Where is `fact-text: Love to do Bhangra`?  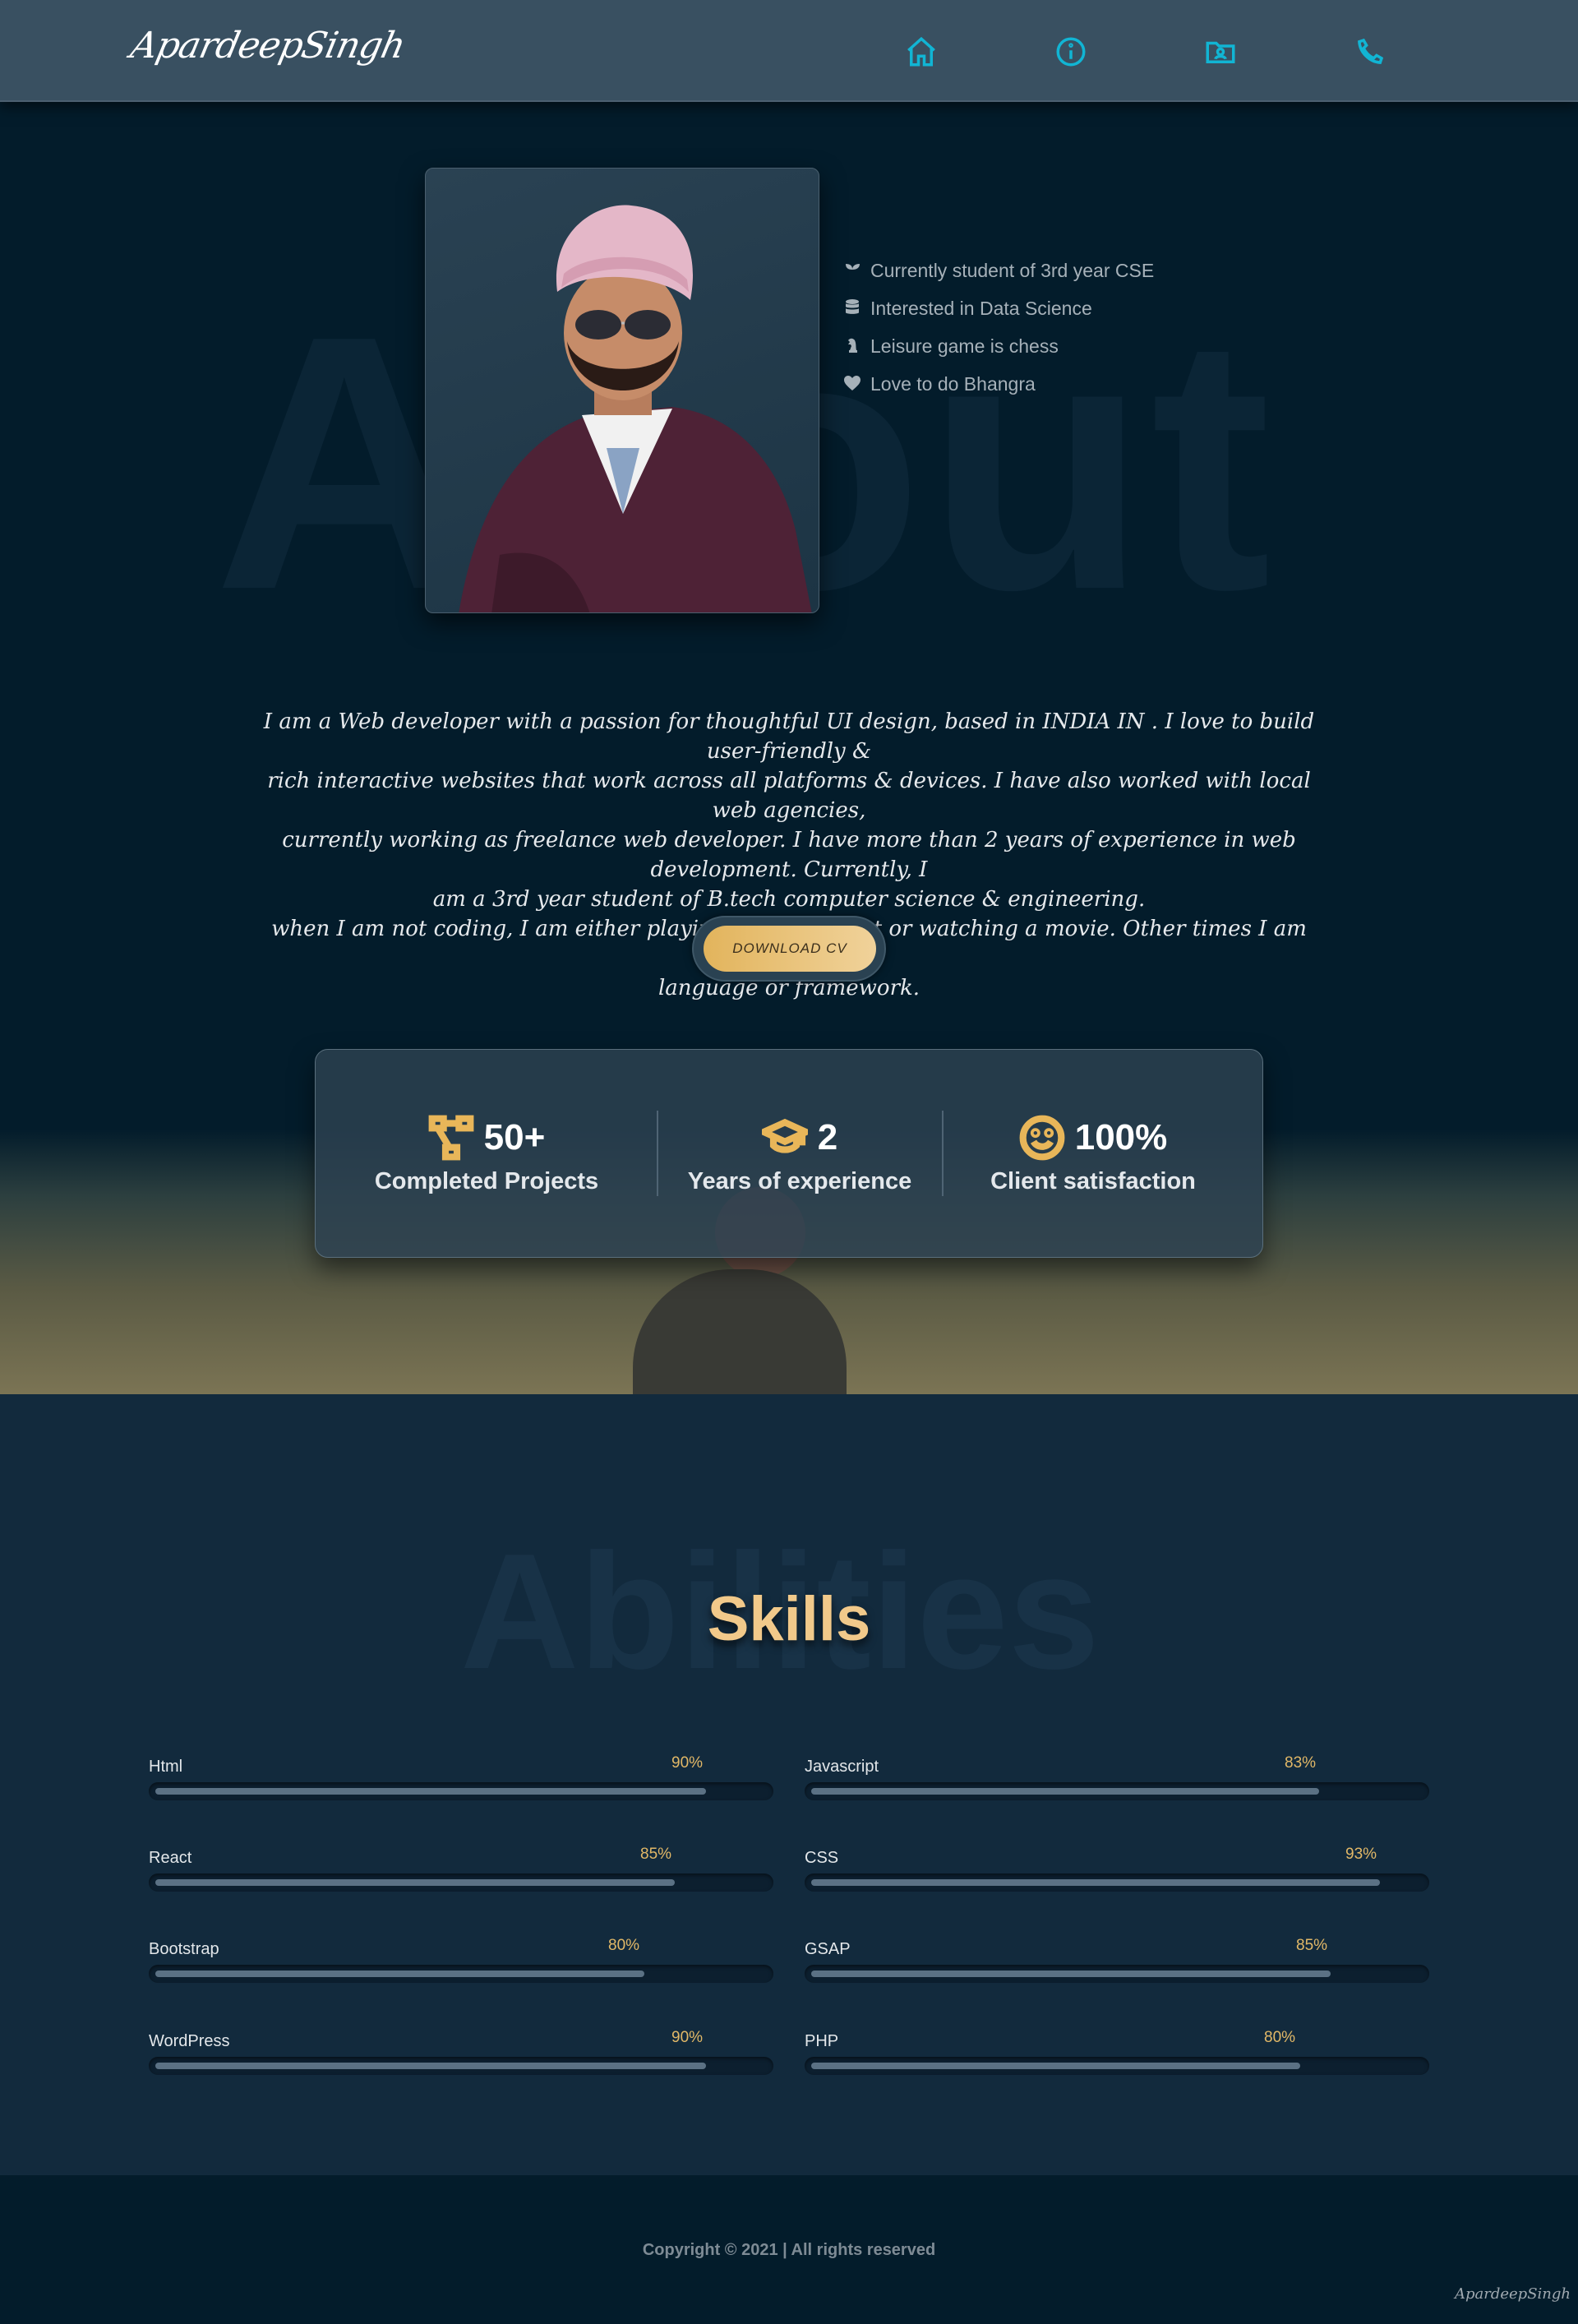
fact-text: Love to do Bhangra is located at coordinates (953, 383).